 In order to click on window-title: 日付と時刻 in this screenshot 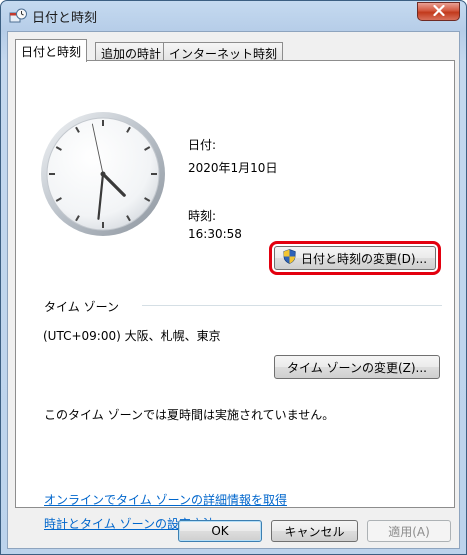, I will do `click(65, 18)`.